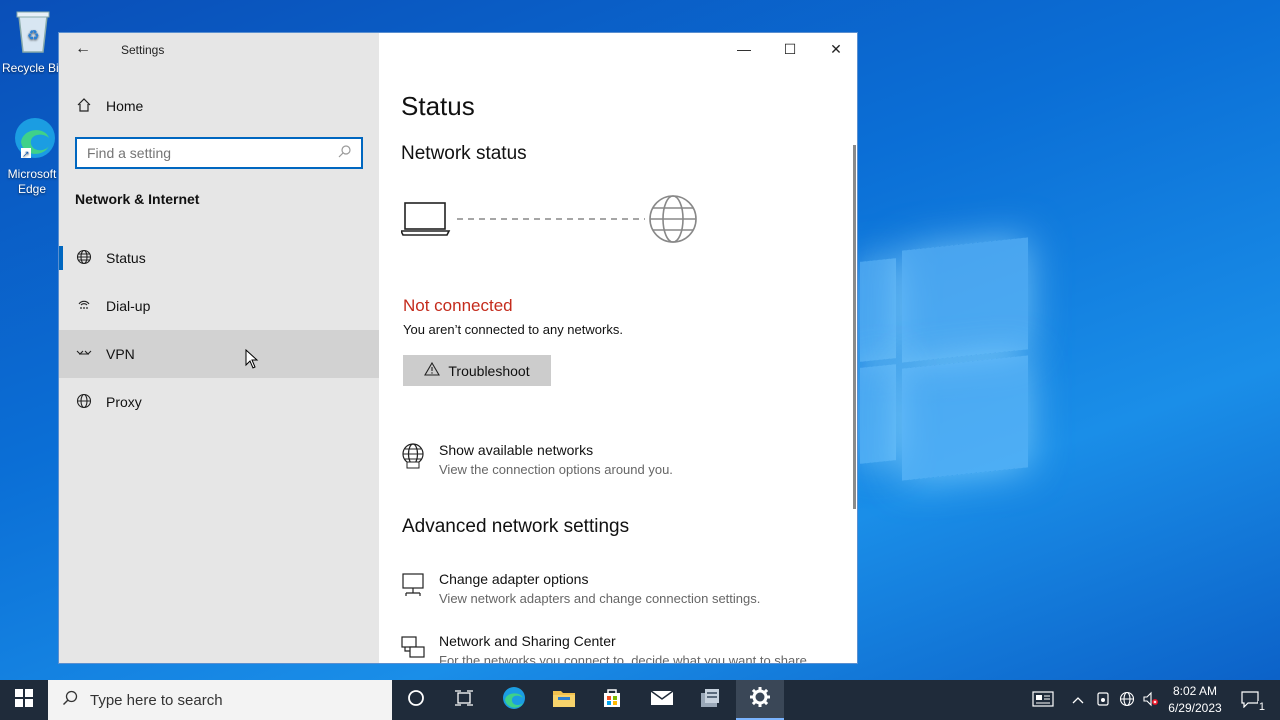 The width and height of the screenshot is (1280, 720). What do you see at coordinates (137, 199) in the screenshot?
I see `section-title: Network & Internet` at bounding box center [137, 199].